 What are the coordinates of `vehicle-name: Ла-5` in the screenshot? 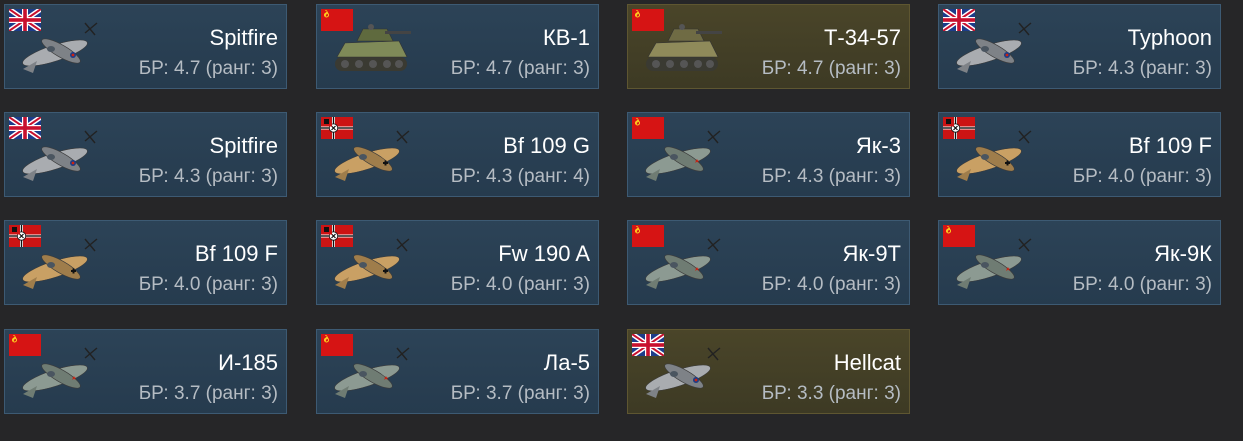 It's located at (566, 362).